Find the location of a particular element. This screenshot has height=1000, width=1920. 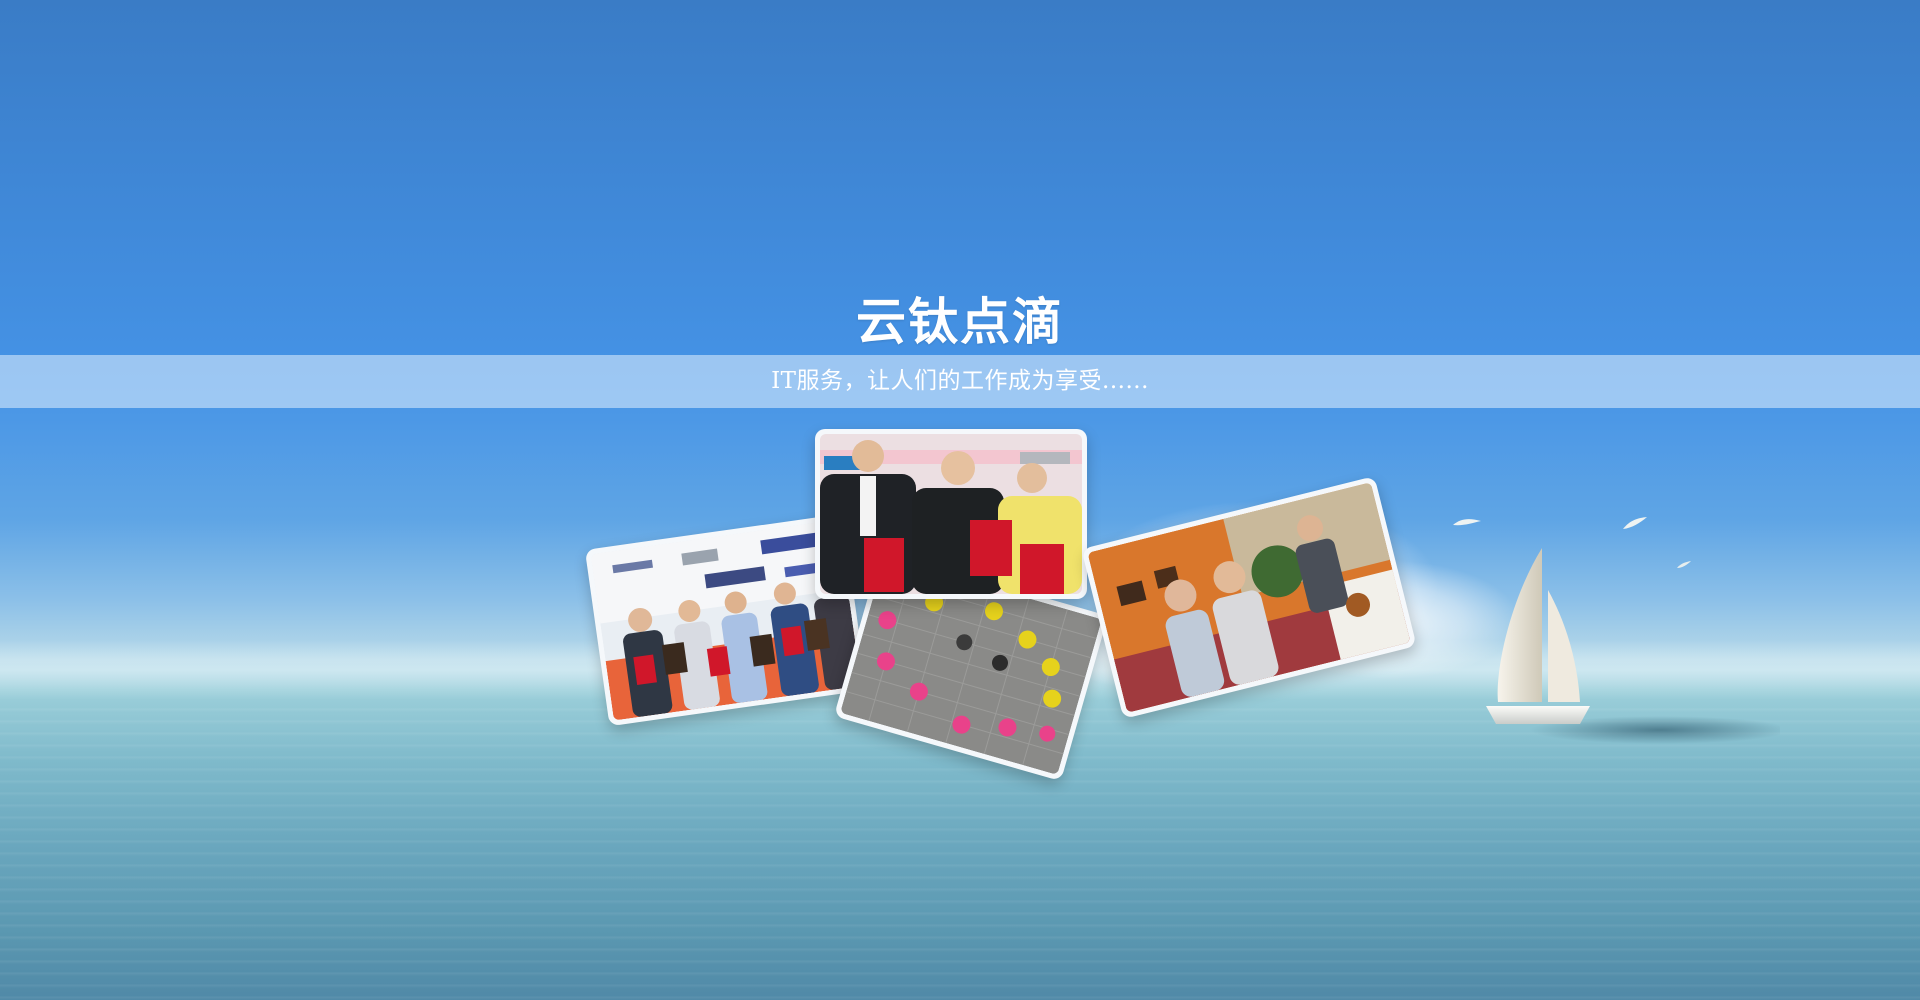

sailboat-icon is located at coordinates (1633, 646).